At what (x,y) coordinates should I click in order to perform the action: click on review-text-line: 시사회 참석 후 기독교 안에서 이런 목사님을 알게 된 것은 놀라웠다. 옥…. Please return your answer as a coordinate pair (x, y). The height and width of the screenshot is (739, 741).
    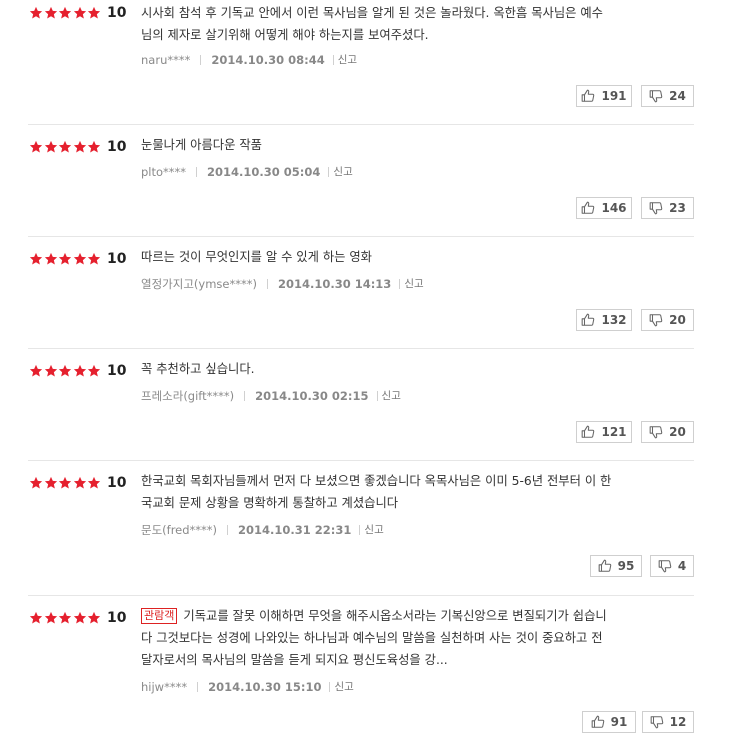
    Looking at the image, I should click on (372, 13).